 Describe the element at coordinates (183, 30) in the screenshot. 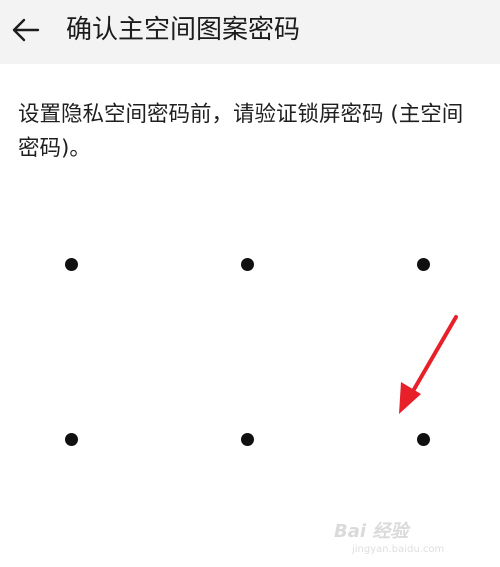

I see `page-title: 确认主空间图案密码` at that location.